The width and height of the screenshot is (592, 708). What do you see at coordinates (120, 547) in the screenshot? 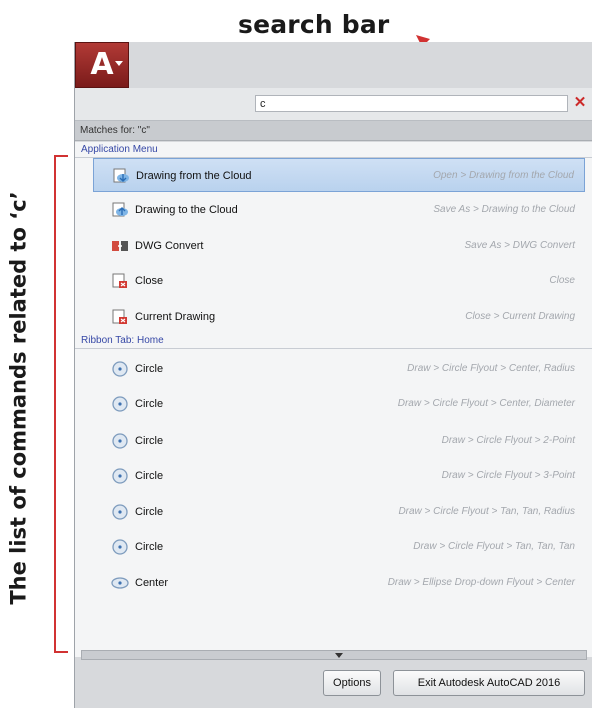
I see `circle-tan-tan-tan-icon` at bounding box center [120, 547].